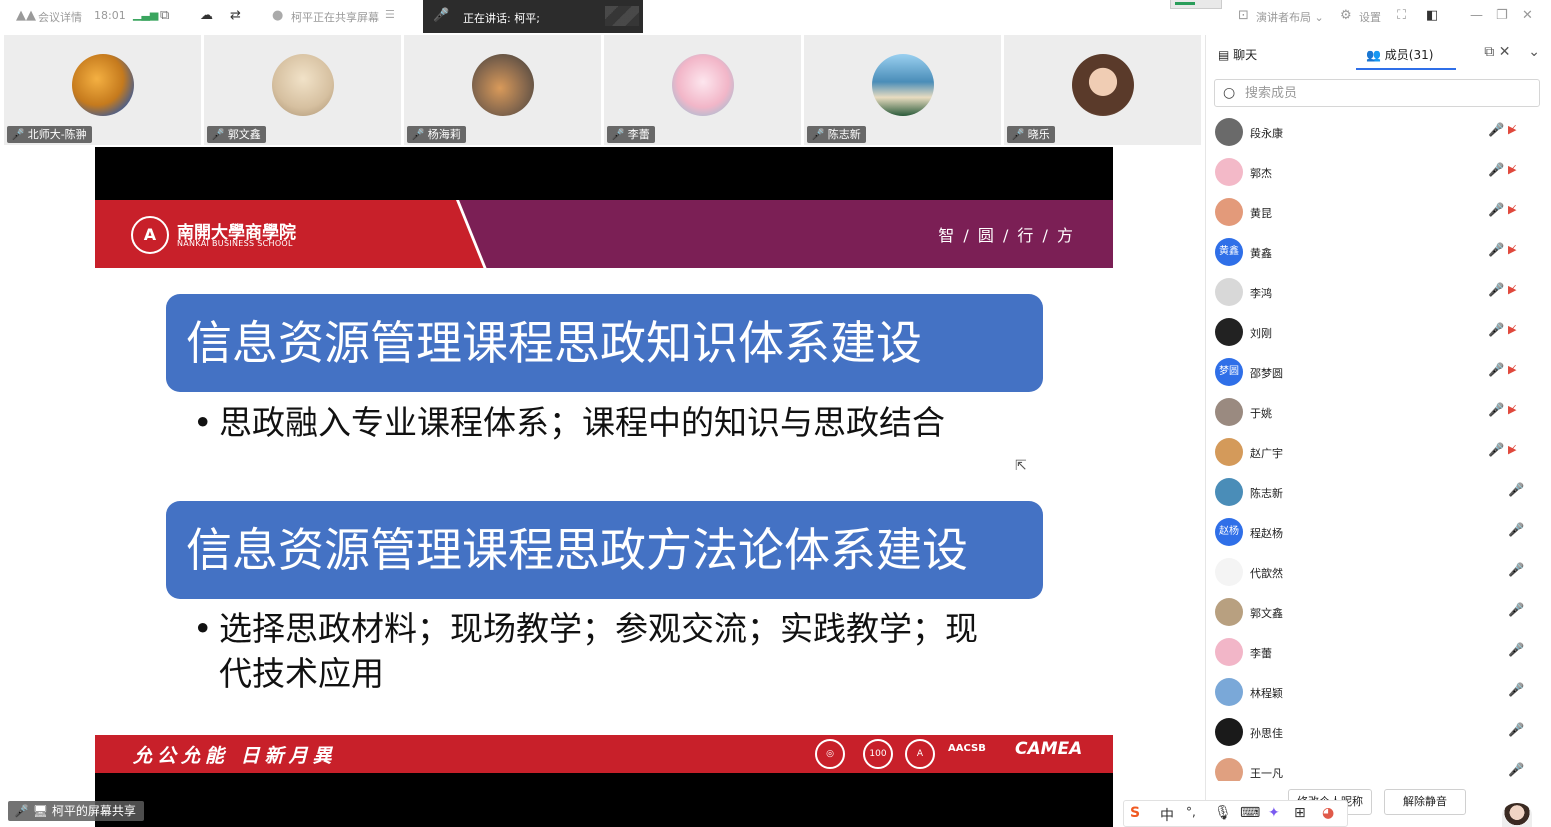  What do you see at coordinates (1534, 52) in the screenshot?
I see `chevron-down-icon: ⌄` at bounding box center [1534, 52].